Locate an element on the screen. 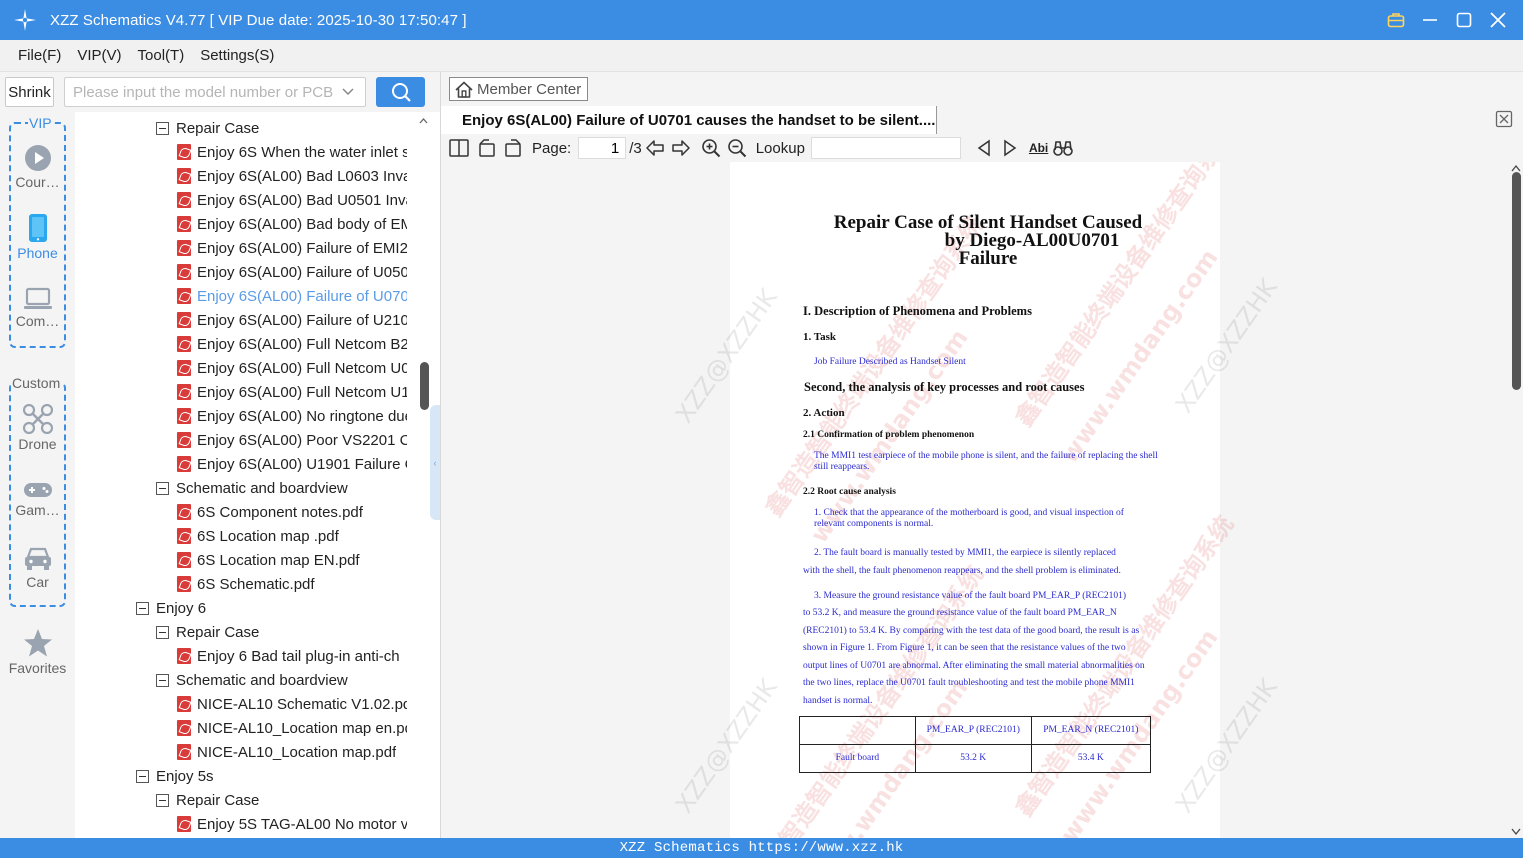  tree-file: NICE-AL10_Location map en.pd is located at coordinates (292, 728).